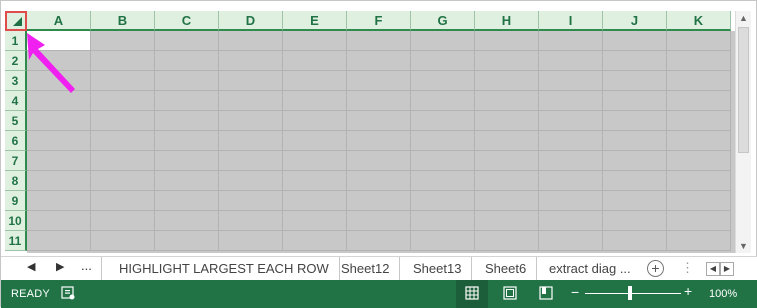 This screenshot has height=308, width=757. Describe the element at coordinates (699, 121) in the screenshot. I see `cell-k5` at that location.